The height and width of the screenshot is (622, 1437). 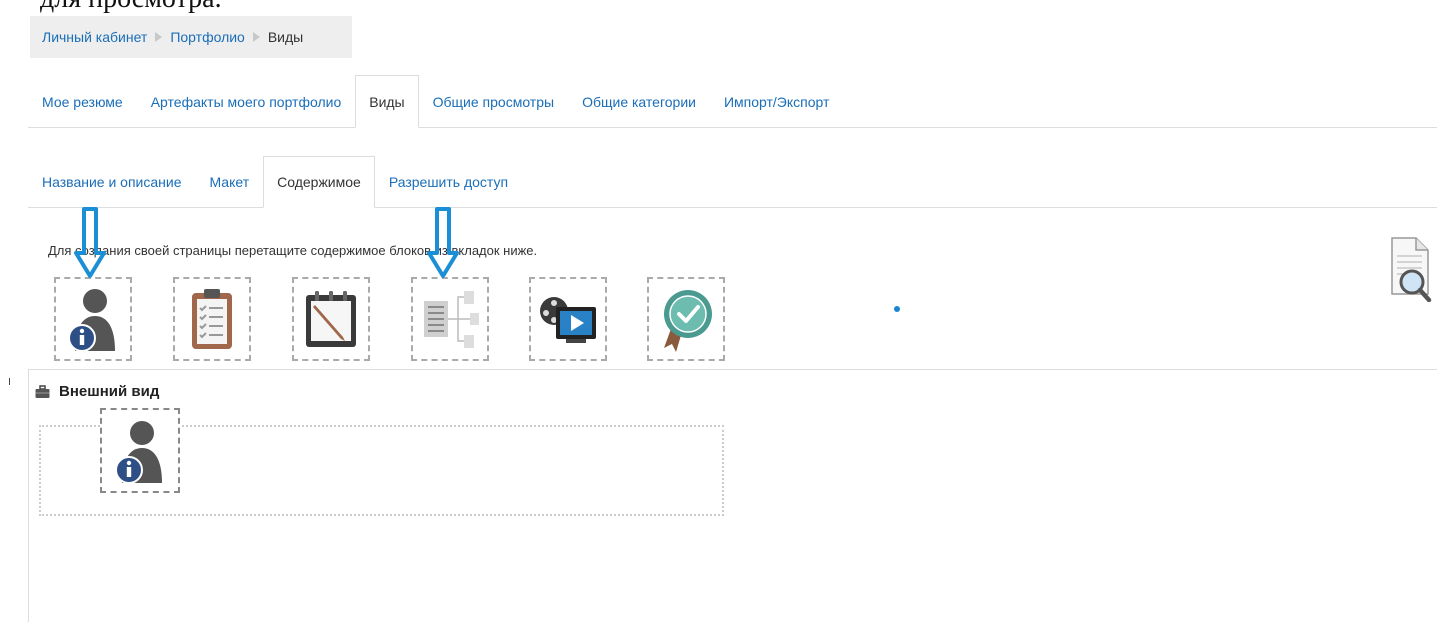 What do you see at coordinates (94, 37) in the screenshot?
I see `breadcrumb-item-dashboard: Личный кабинет` at bounding box center [94, 37].